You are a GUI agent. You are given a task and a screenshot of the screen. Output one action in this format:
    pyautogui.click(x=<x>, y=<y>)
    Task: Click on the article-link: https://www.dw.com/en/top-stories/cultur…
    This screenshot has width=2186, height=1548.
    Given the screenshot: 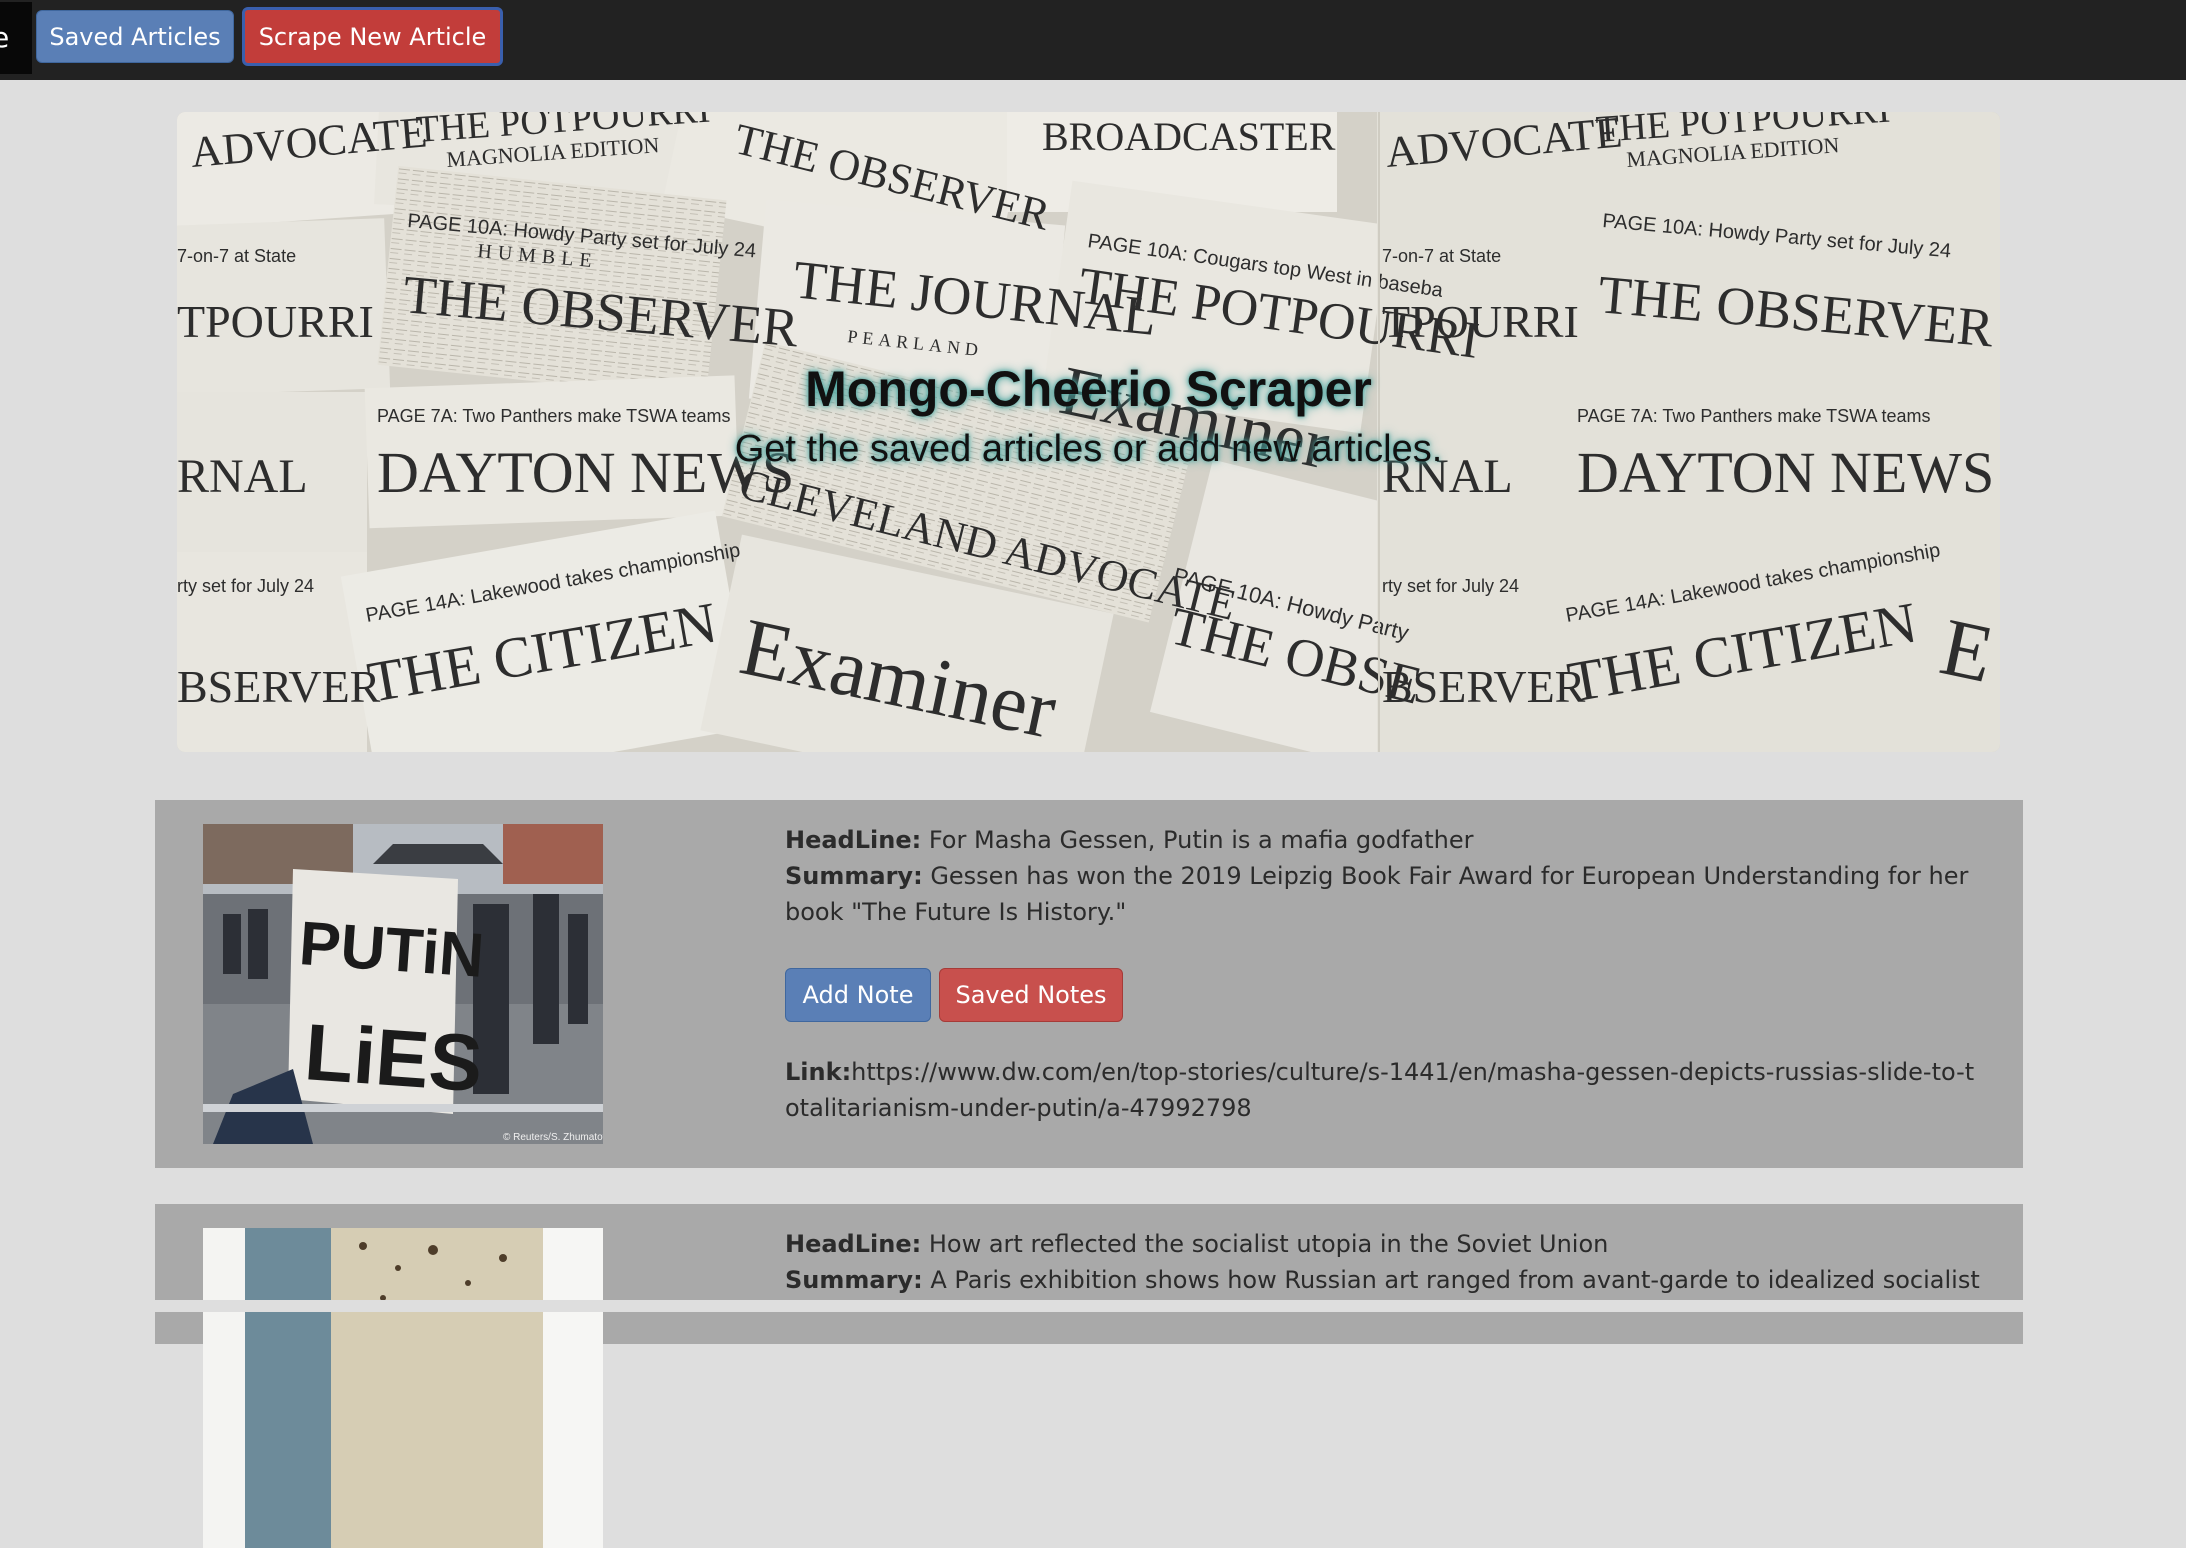 What is the action you would take?
    pyautogui.click(x=1379, y=1090)
    